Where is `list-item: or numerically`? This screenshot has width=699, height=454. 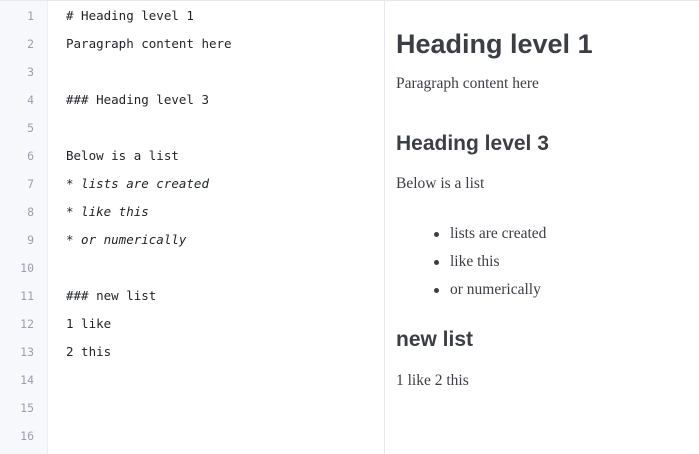
list-item: or numerically is located at coordinates (566, 290).